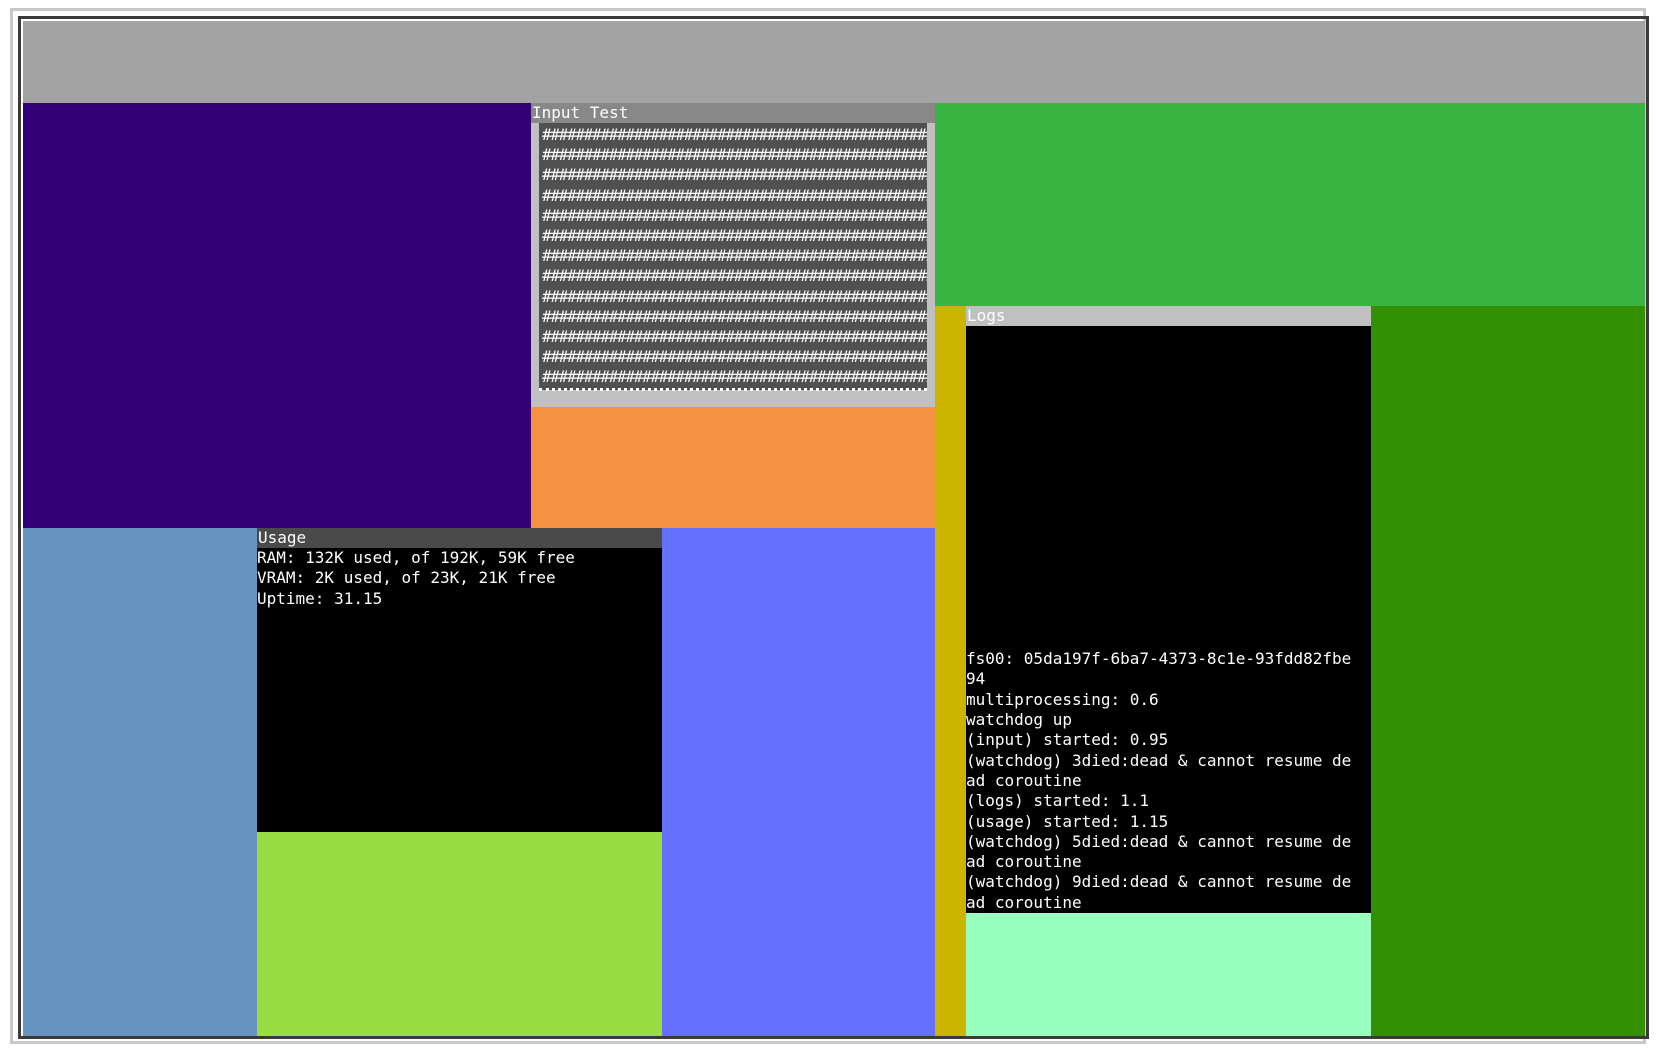 Image resolution: width=1660 pixels, height=1052 pixels. I want to click on logs-title: Logs, so click(1168, 316).